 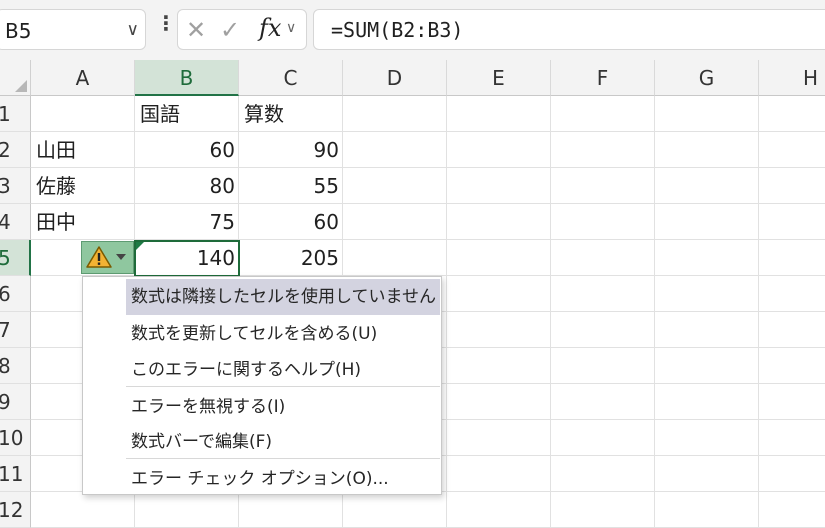 I want to click on cell-e4, so click(x=499, y=222).